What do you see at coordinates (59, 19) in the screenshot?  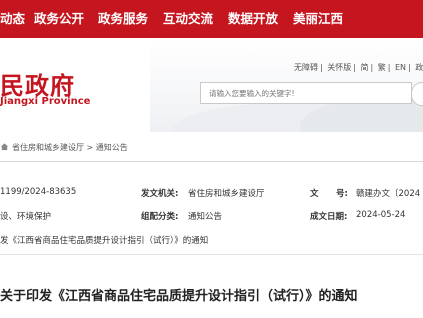 I see `nav-item-gov-affairs-open: 政务公开` at bounding box center [59, 19].